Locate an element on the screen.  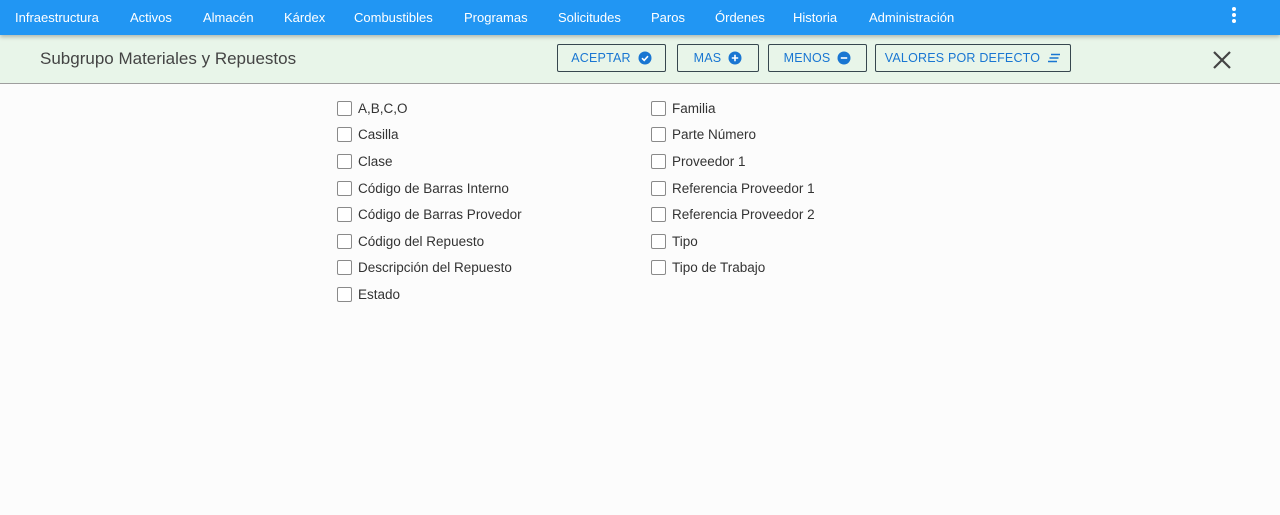
remove-circle-icon is located at coordinates (844, 58).